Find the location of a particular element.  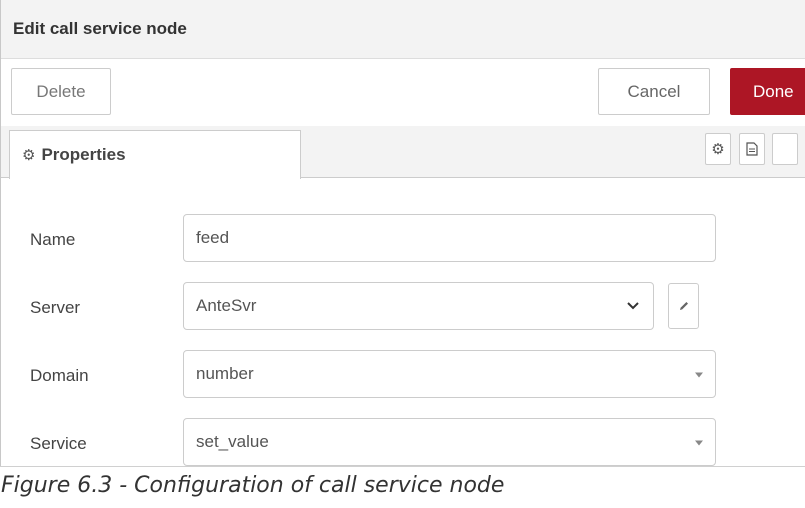

document-icon is located at coordinates (752, 149).